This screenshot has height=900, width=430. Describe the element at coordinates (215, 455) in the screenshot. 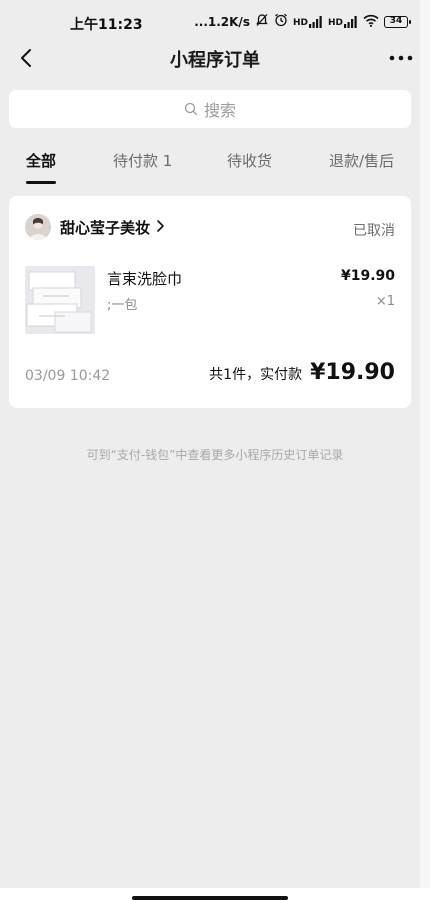

I see `history-hint: 可到“支付-钱包”中查看更多小程序历史订单记录` at that location.